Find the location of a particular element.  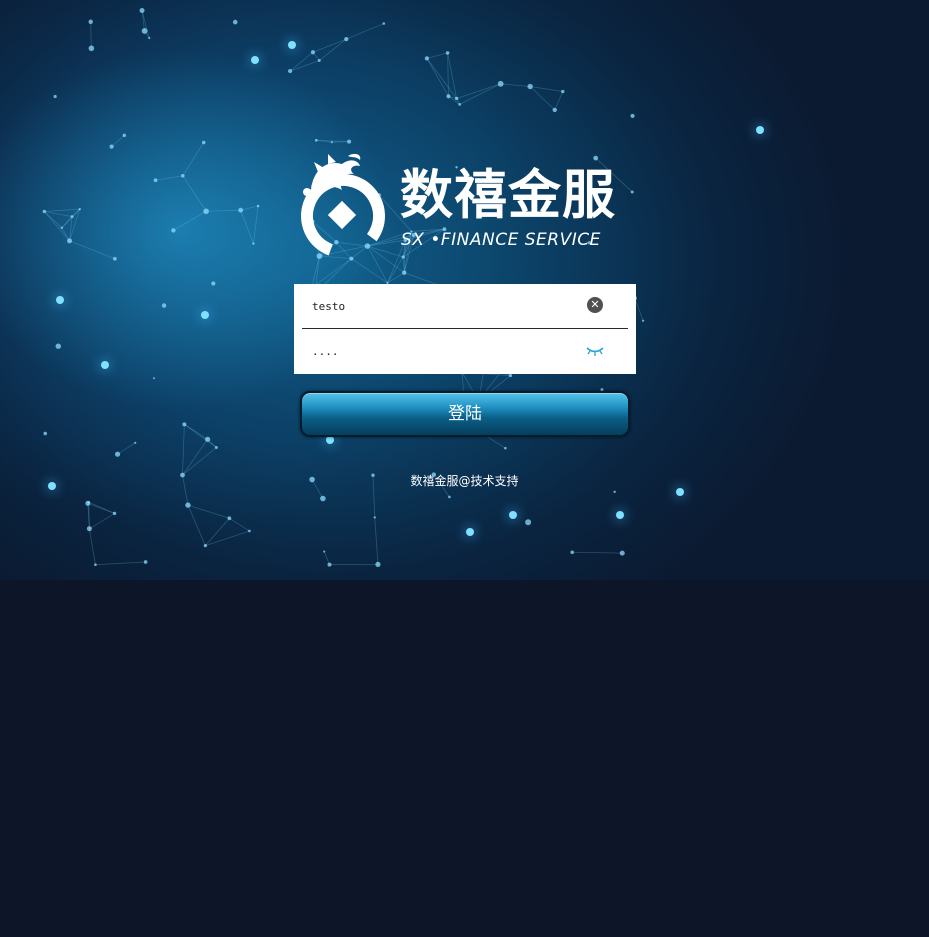

login-button: 登陆 is located at coordinates (465, 414).